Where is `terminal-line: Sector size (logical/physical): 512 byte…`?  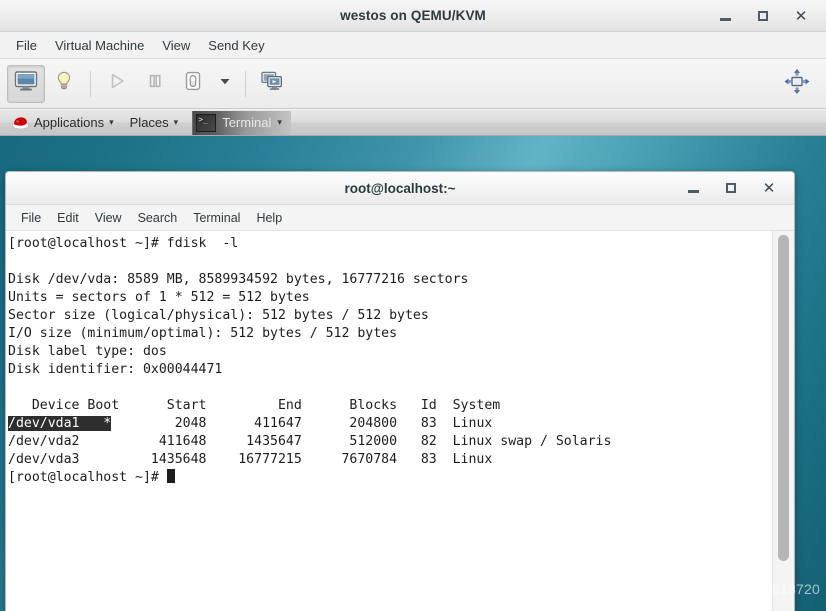 terminal-line: Sector size (logical/physical): 512 byte… is located at coordinates (218, 315).